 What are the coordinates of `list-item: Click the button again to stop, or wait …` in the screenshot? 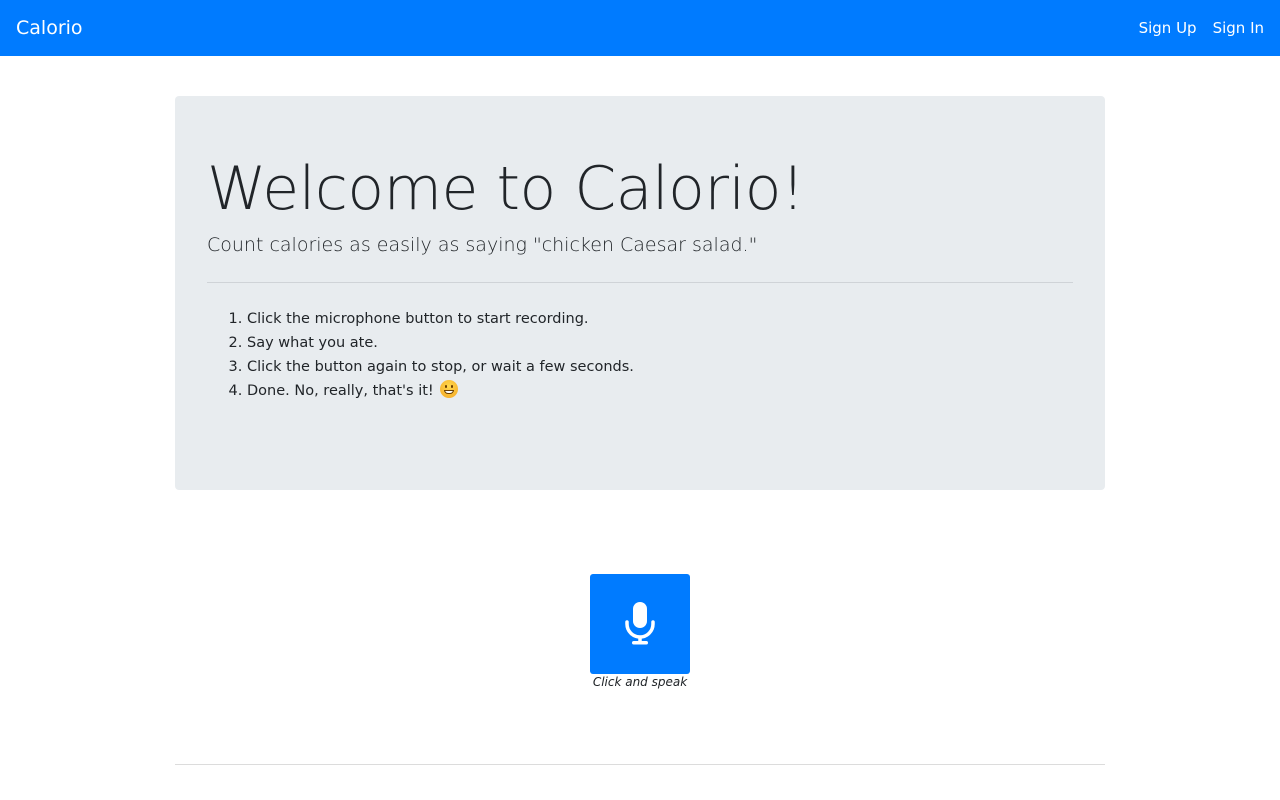 It's located at (660, 367).